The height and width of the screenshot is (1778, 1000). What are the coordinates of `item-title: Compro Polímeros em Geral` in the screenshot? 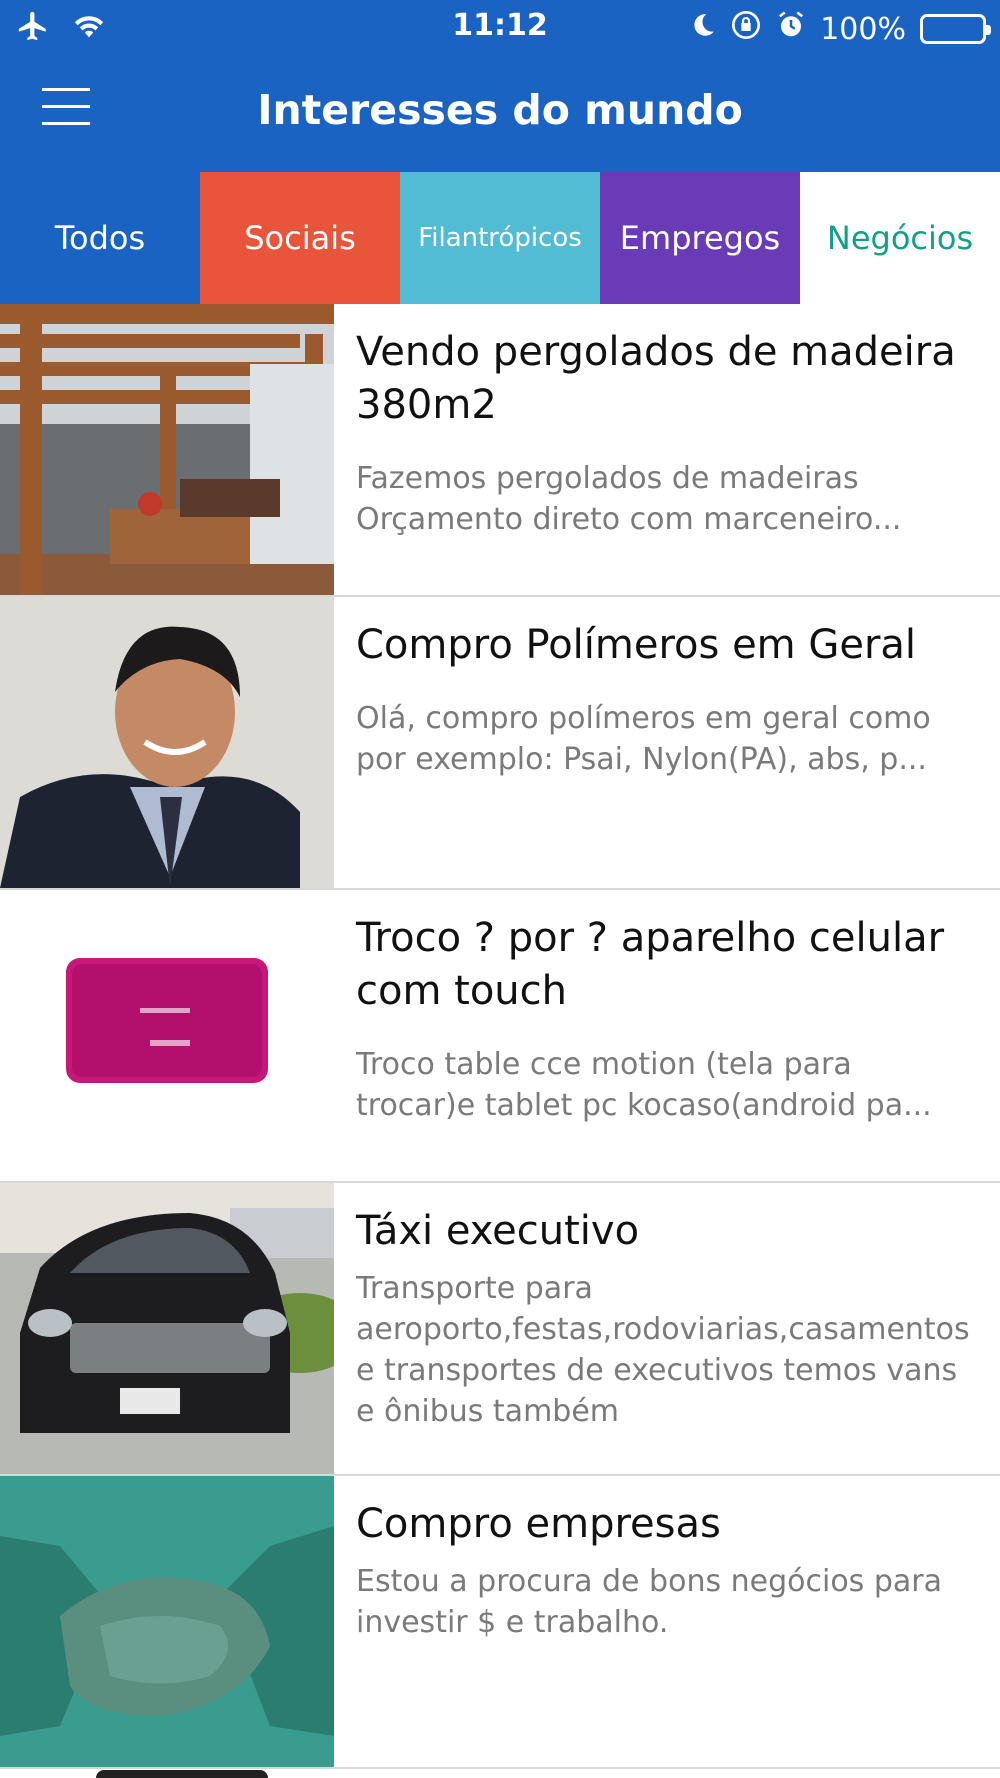 It's located at (636, 645).